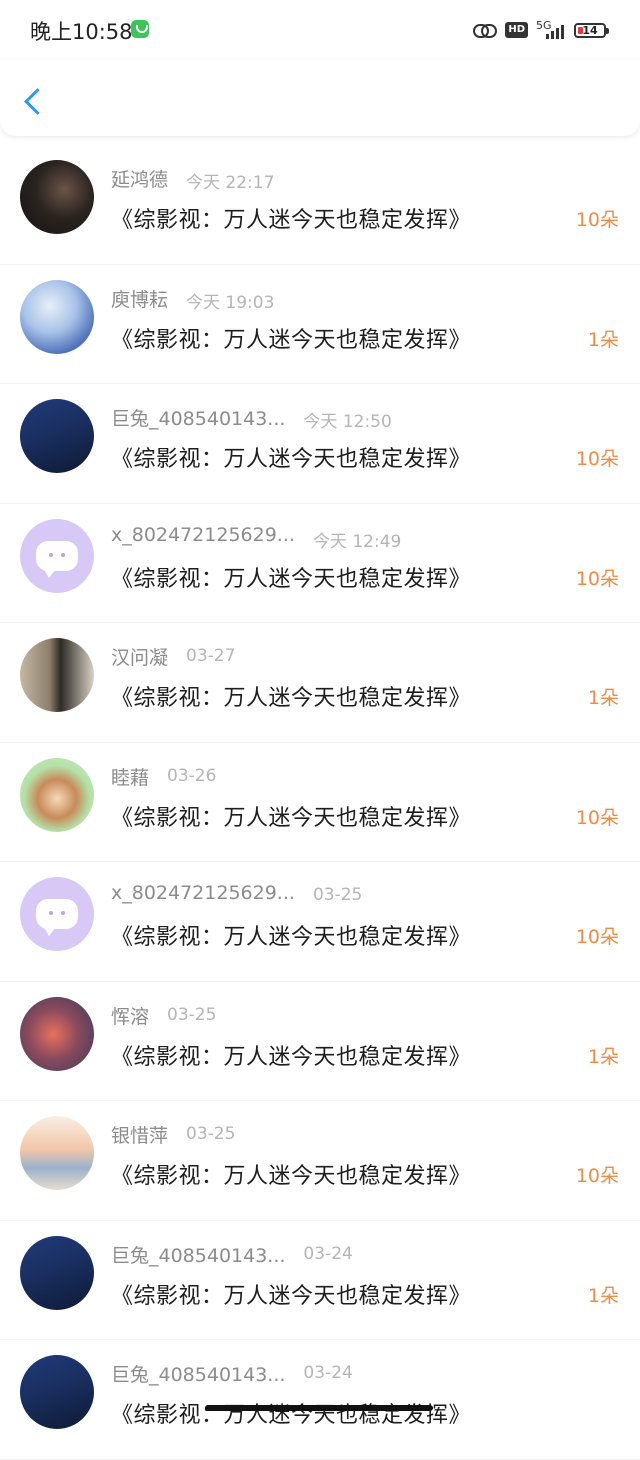 This screenshot has height=1460, width=640. What do you see at coordinates (130, 776) in the screenshot?
I see `user-name: 睦藉` at bounding box center [130, 776].